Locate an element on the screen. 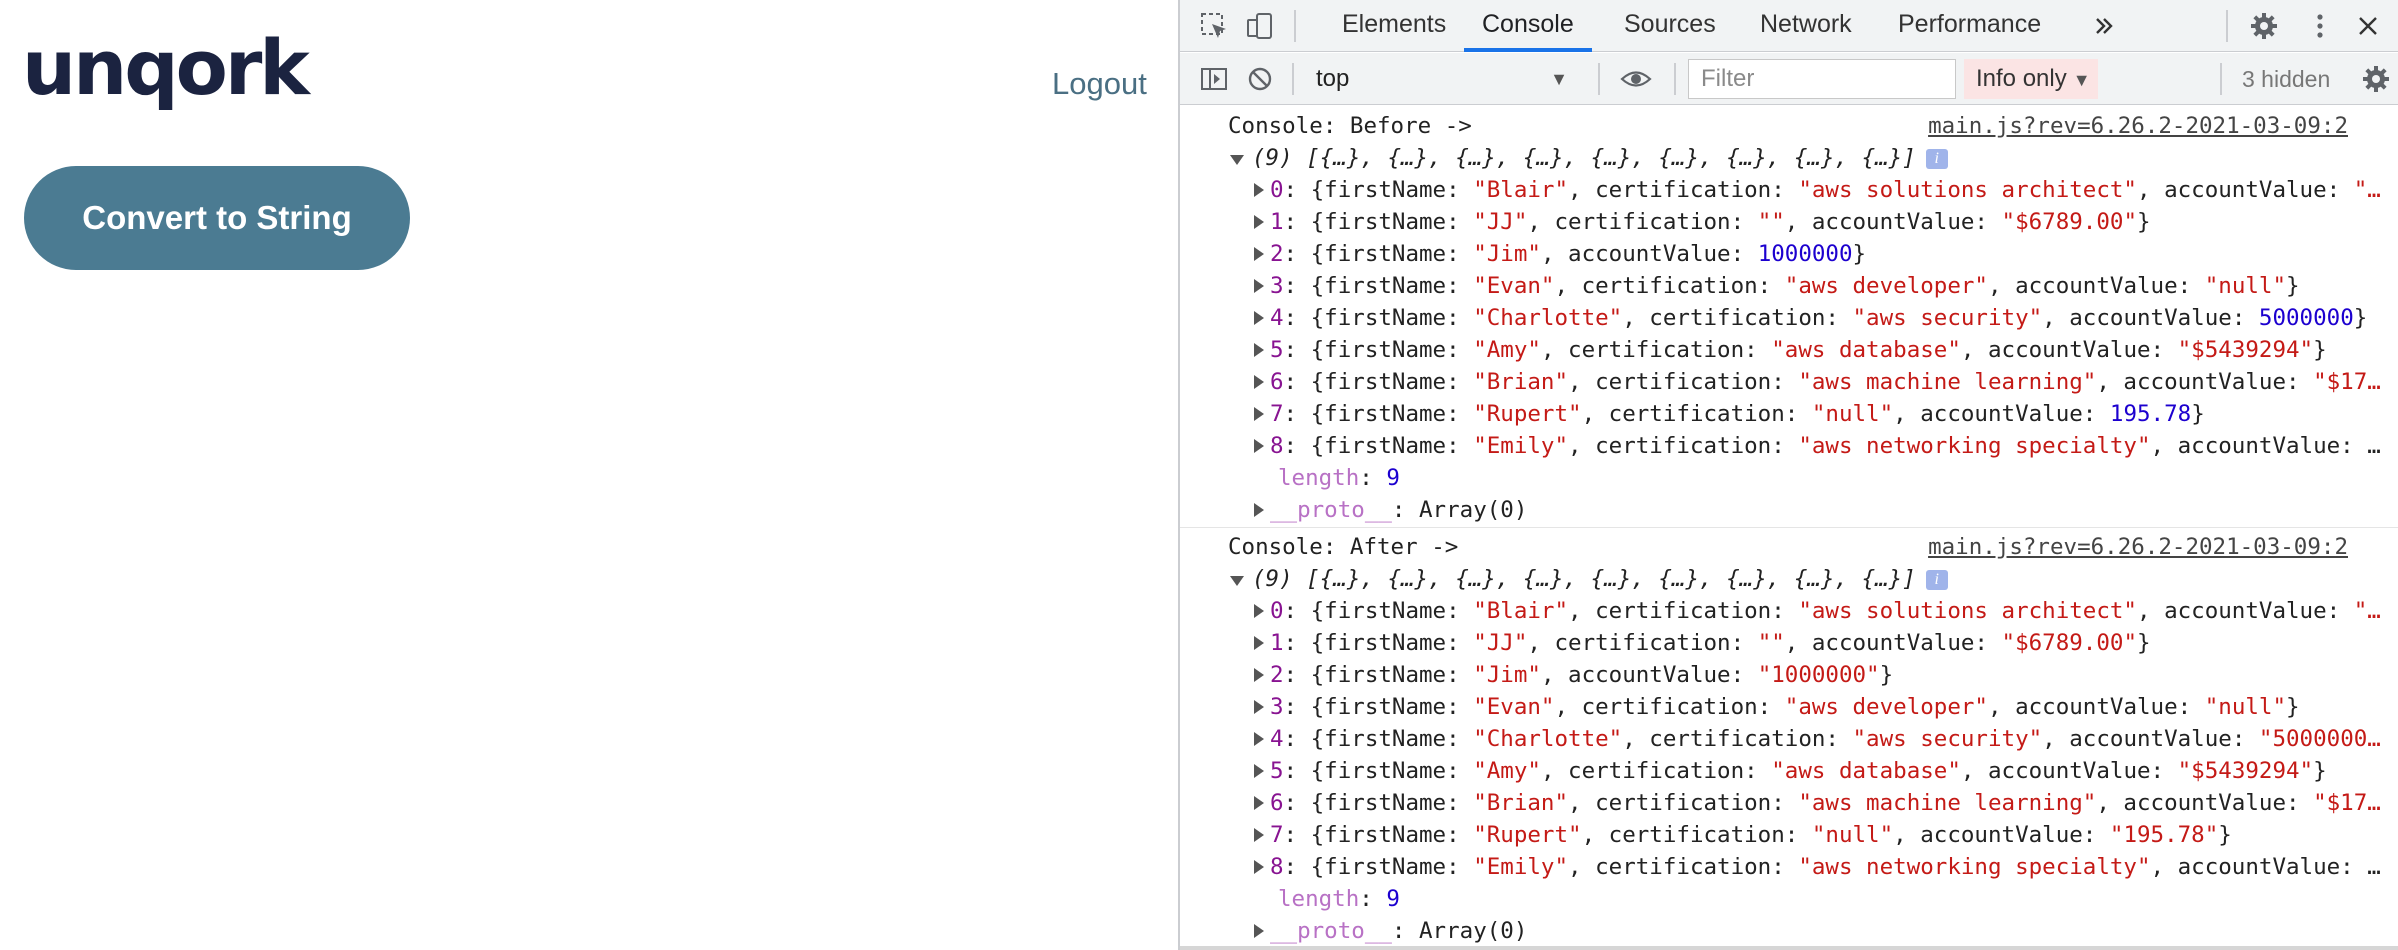  tab-sources: Sources is located at coordinates (1670, 26).